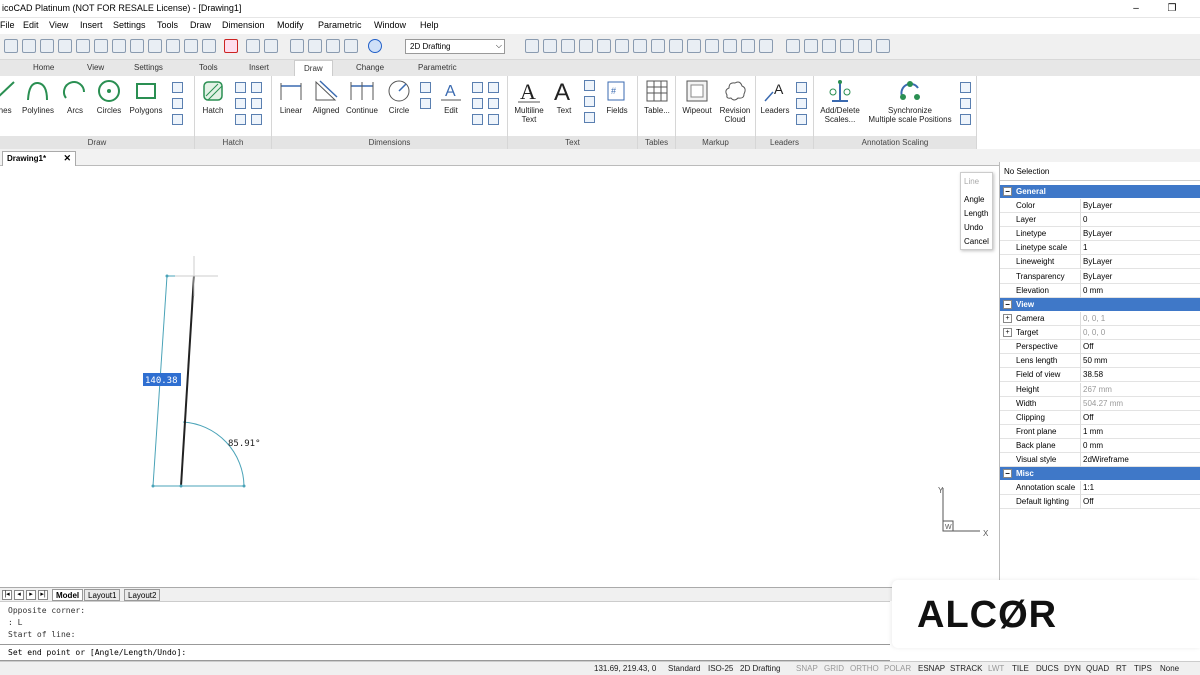 The width and height of the screenshot is (1200, 675). I want to click on arcs-button: Arcs, so click(75, 96).